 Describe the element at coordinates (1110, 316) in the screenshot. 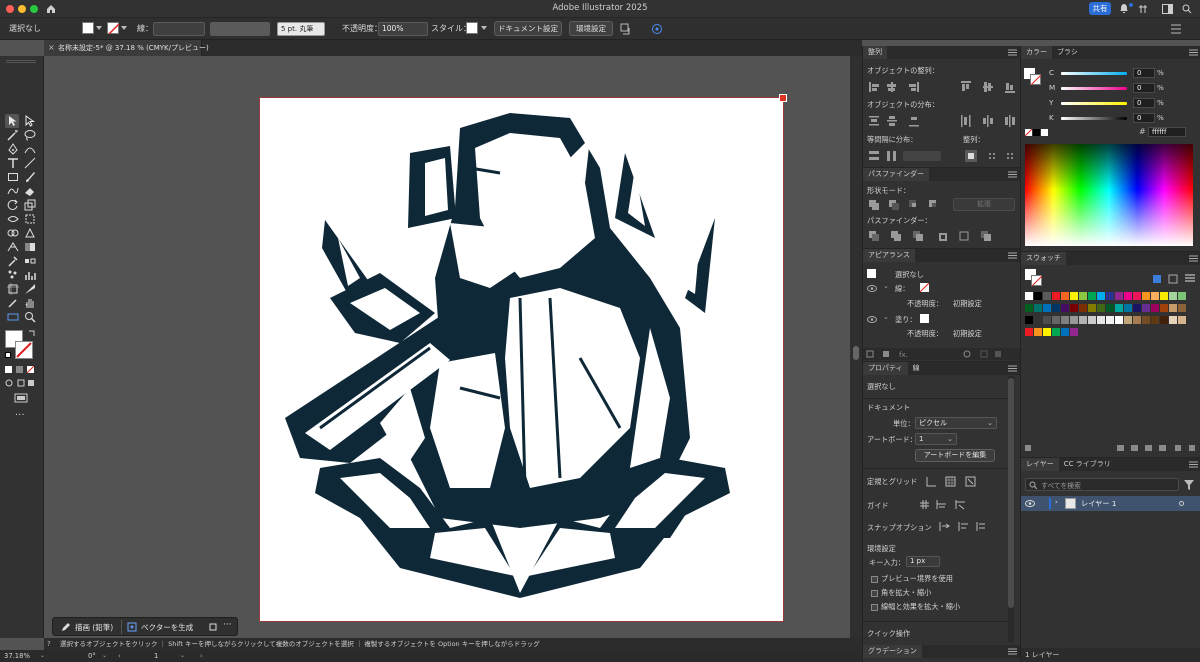

I see `swatch-grid` at that location.